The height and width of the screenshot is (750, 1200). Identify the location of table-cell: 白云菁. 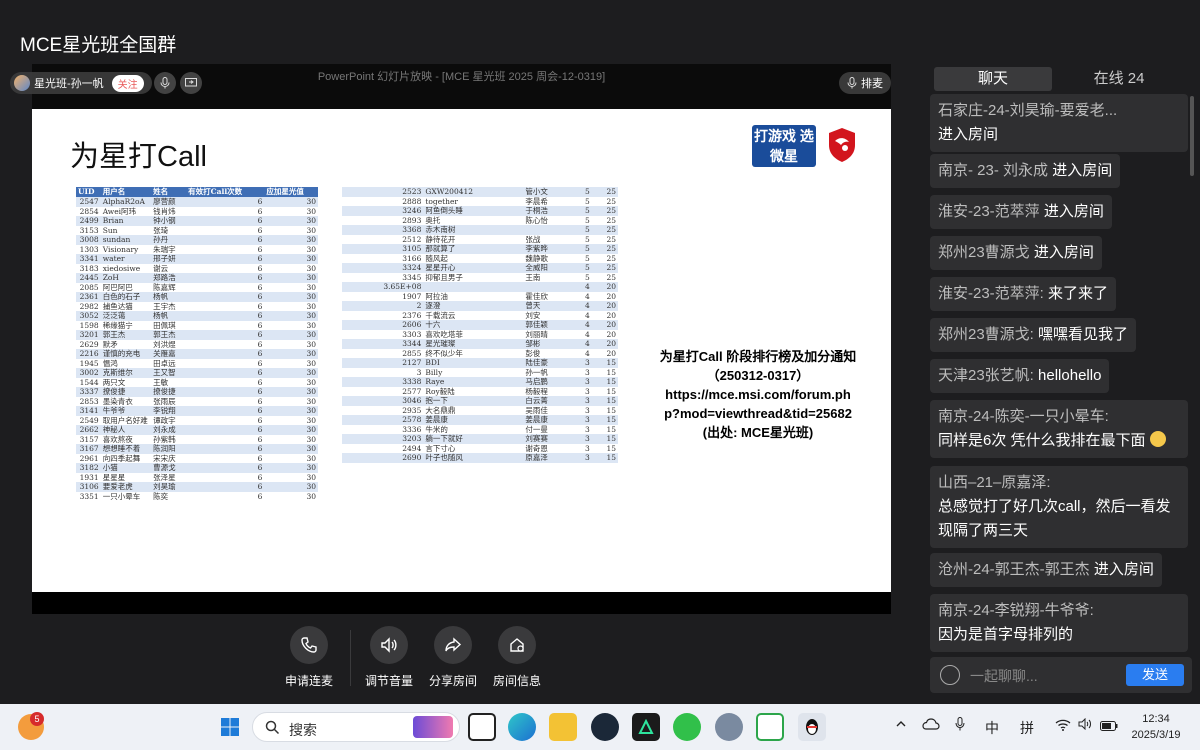
(549, 401).